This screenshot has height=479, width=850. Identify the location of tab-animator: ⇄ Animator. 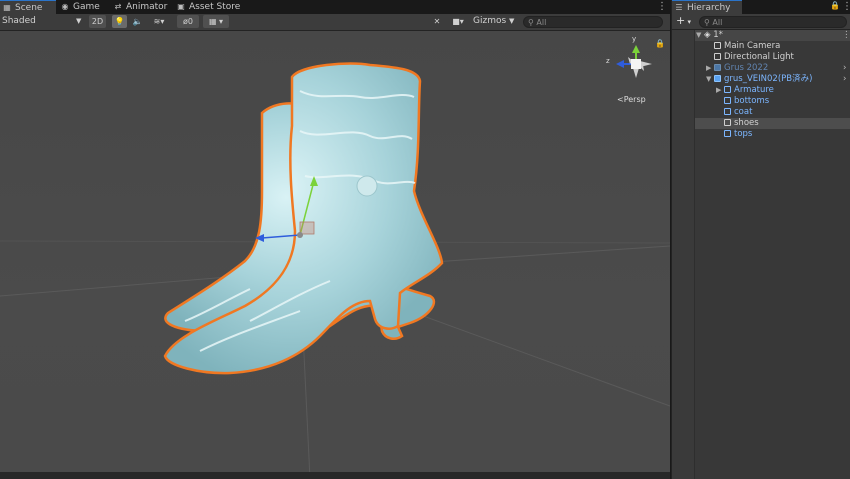
(141, 7).